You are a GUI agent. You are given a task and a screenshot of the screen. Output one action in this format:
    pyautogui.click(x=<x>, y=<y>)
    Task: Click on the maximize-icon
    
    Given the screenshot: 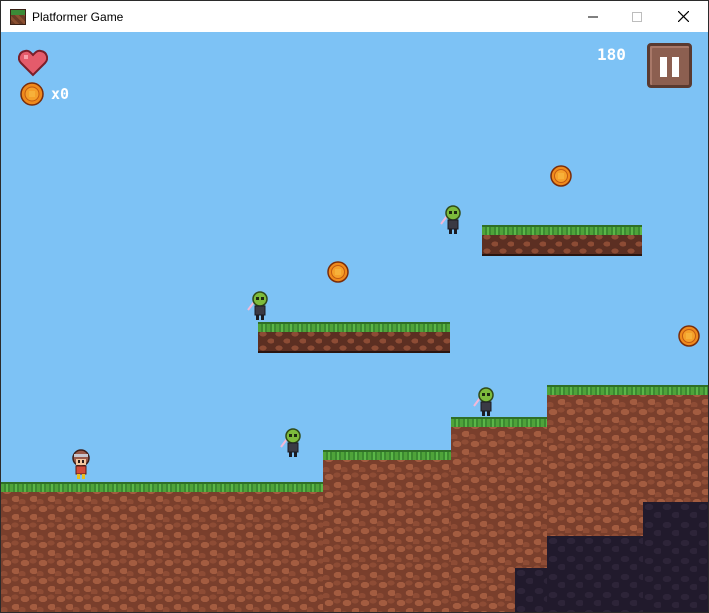 What is the action you would take?
    pyautogui.click(x=637, y=16)
    